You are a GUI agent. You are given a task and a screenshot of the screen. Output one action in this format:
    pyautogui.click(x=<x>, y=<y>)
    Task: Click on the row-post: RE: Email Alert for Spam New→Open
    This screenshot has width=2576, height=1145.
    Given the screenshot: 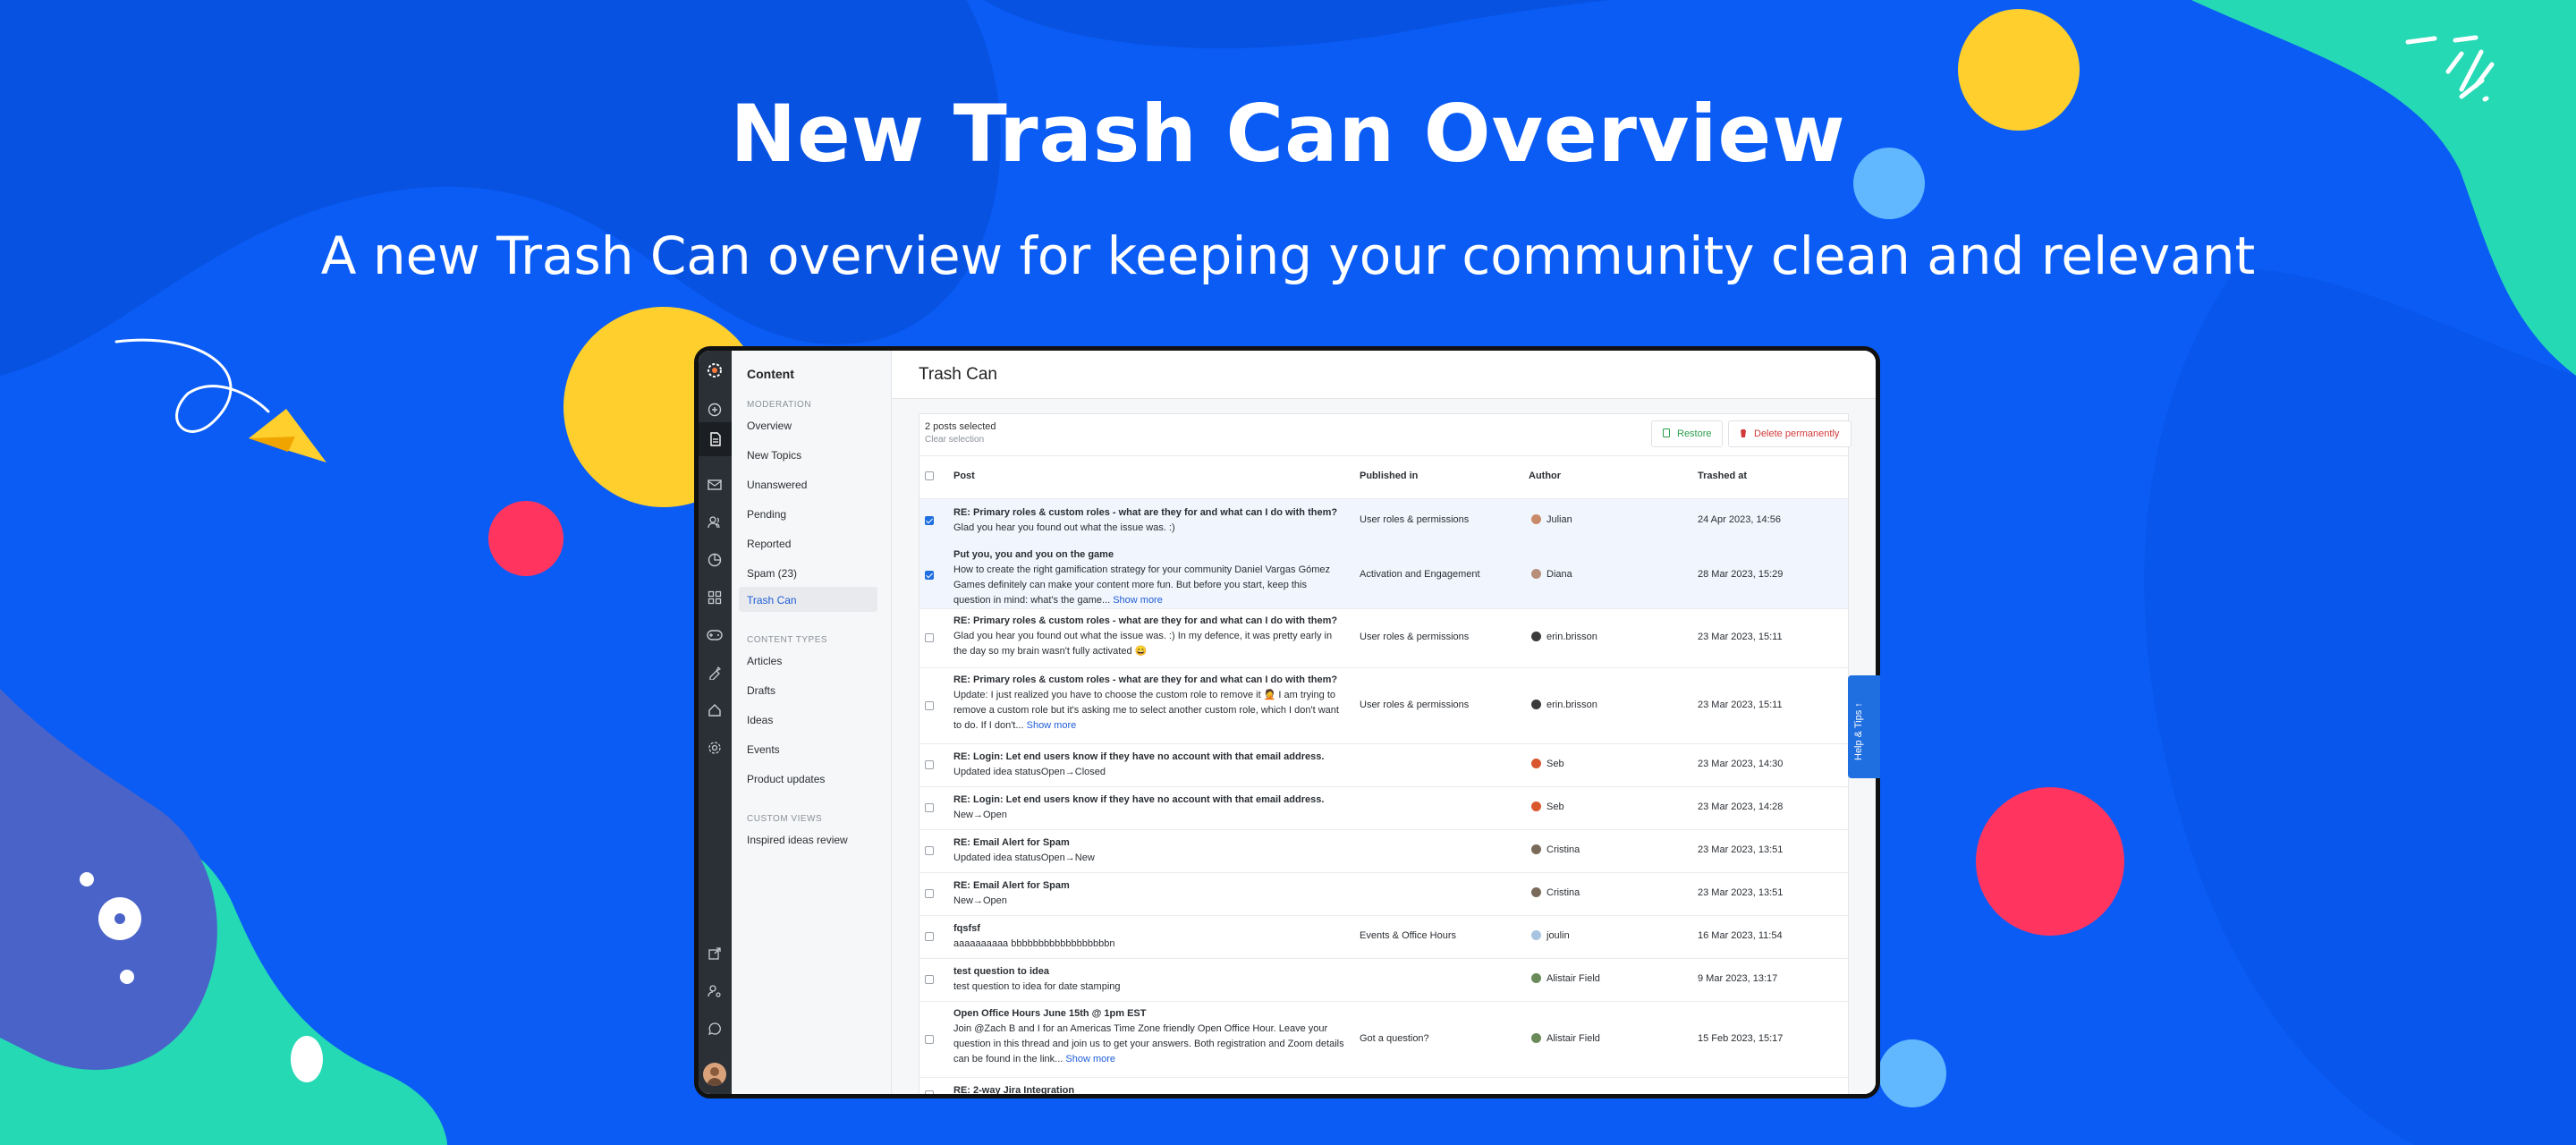 What is the action you would take?
    pyautogui.click(x=1149, y=893)
    